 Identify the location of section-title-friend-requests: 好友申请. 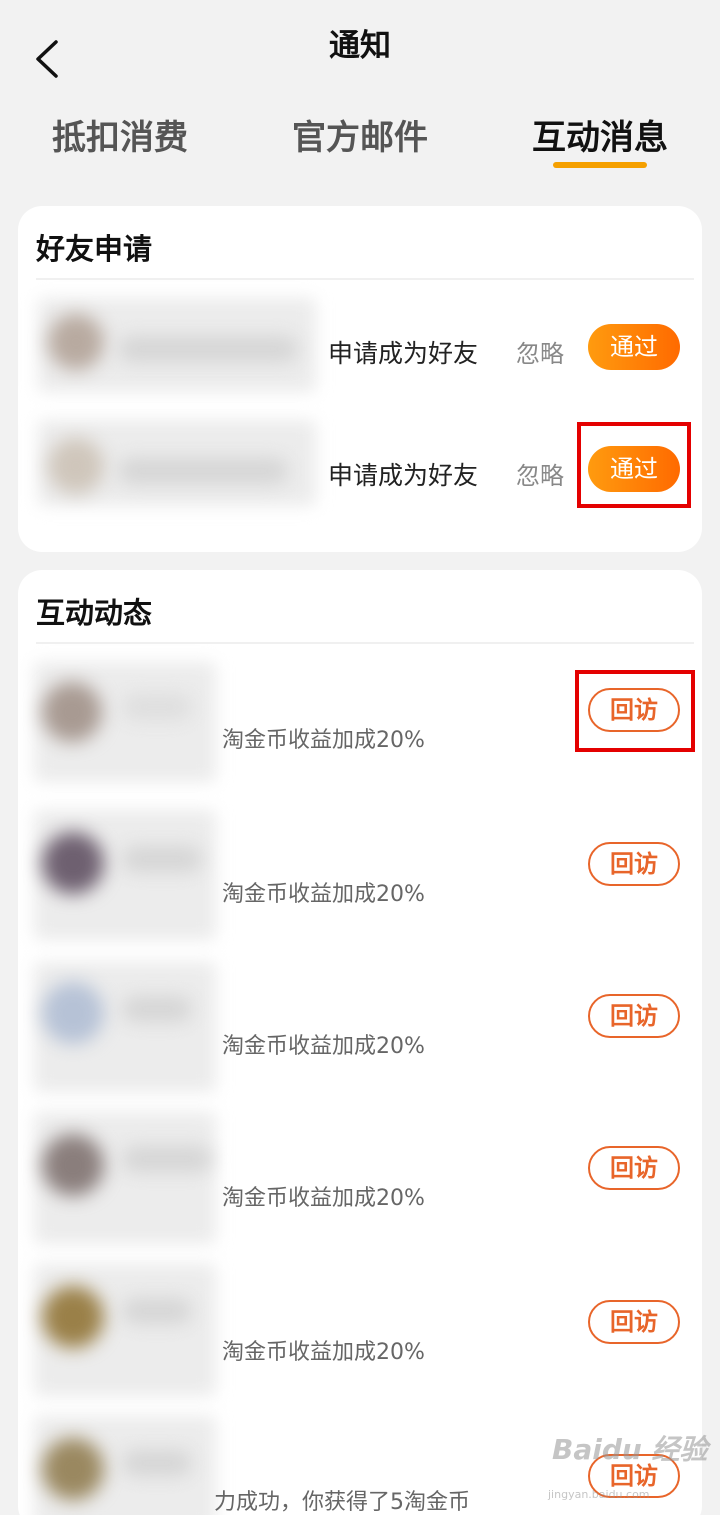
(94, 249).